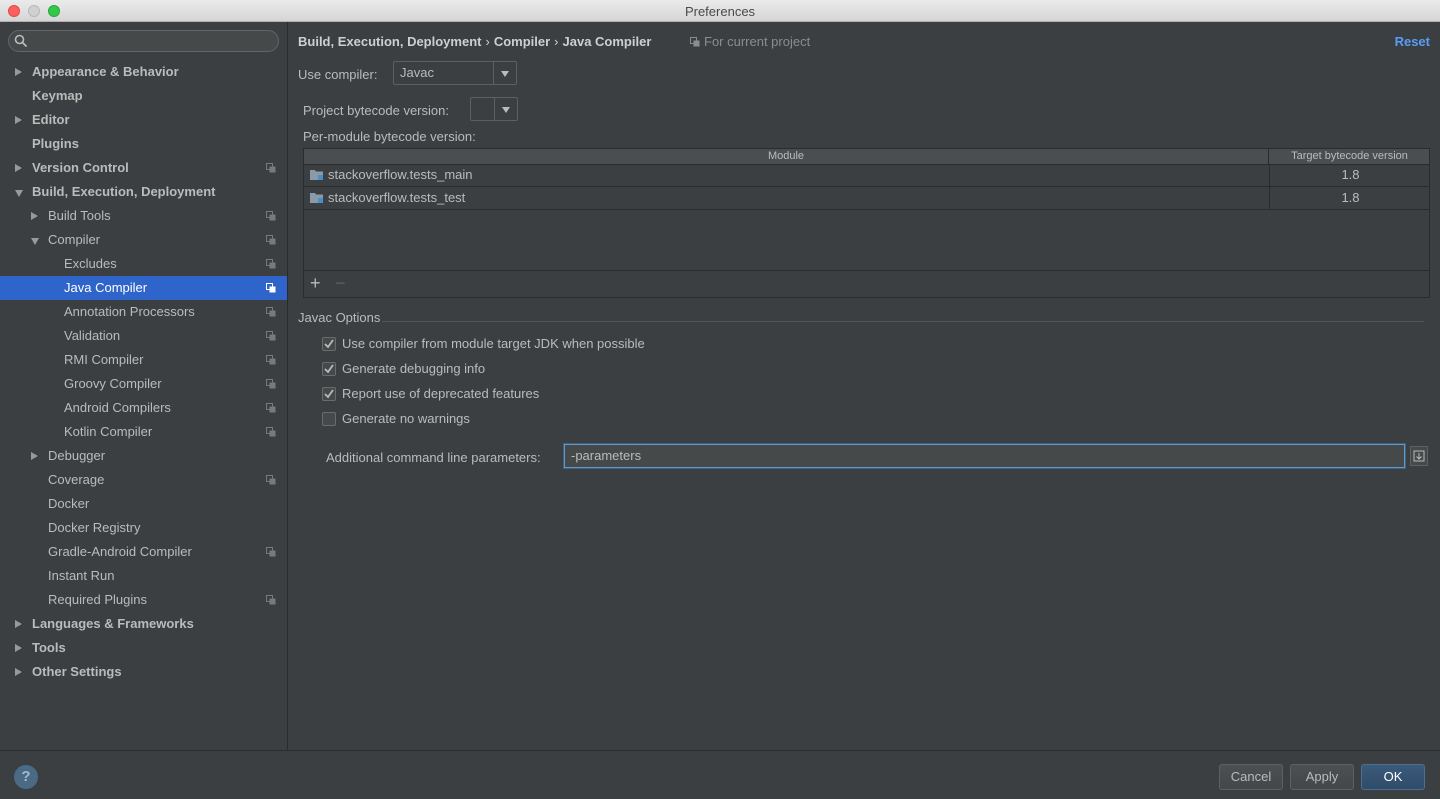 The image size is (1440, 799). I want to click on sidebar-item-languages-frameworks: Languages & Frameworks, so click(143, 624).